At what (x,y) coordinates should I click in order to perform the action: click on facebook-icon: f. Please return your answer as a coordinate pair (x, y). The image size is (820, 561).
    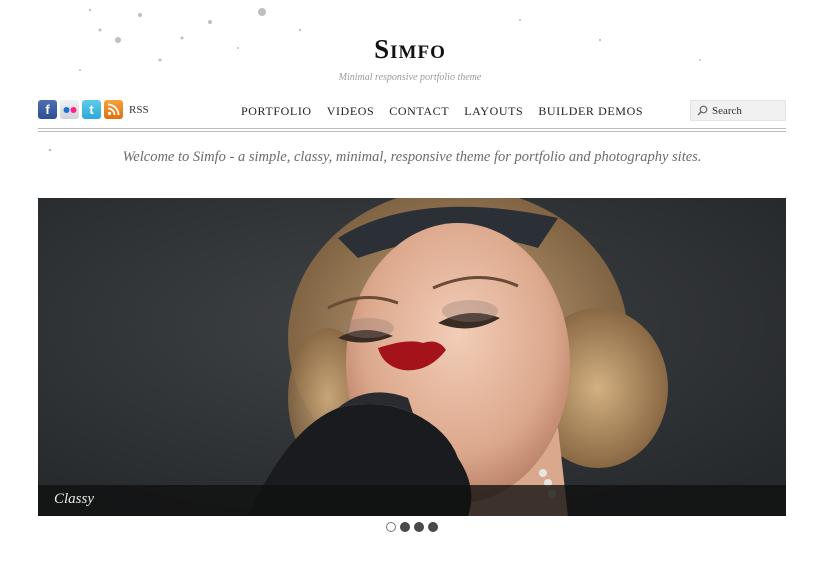
    Looking at the image, I should click on (47, 109).